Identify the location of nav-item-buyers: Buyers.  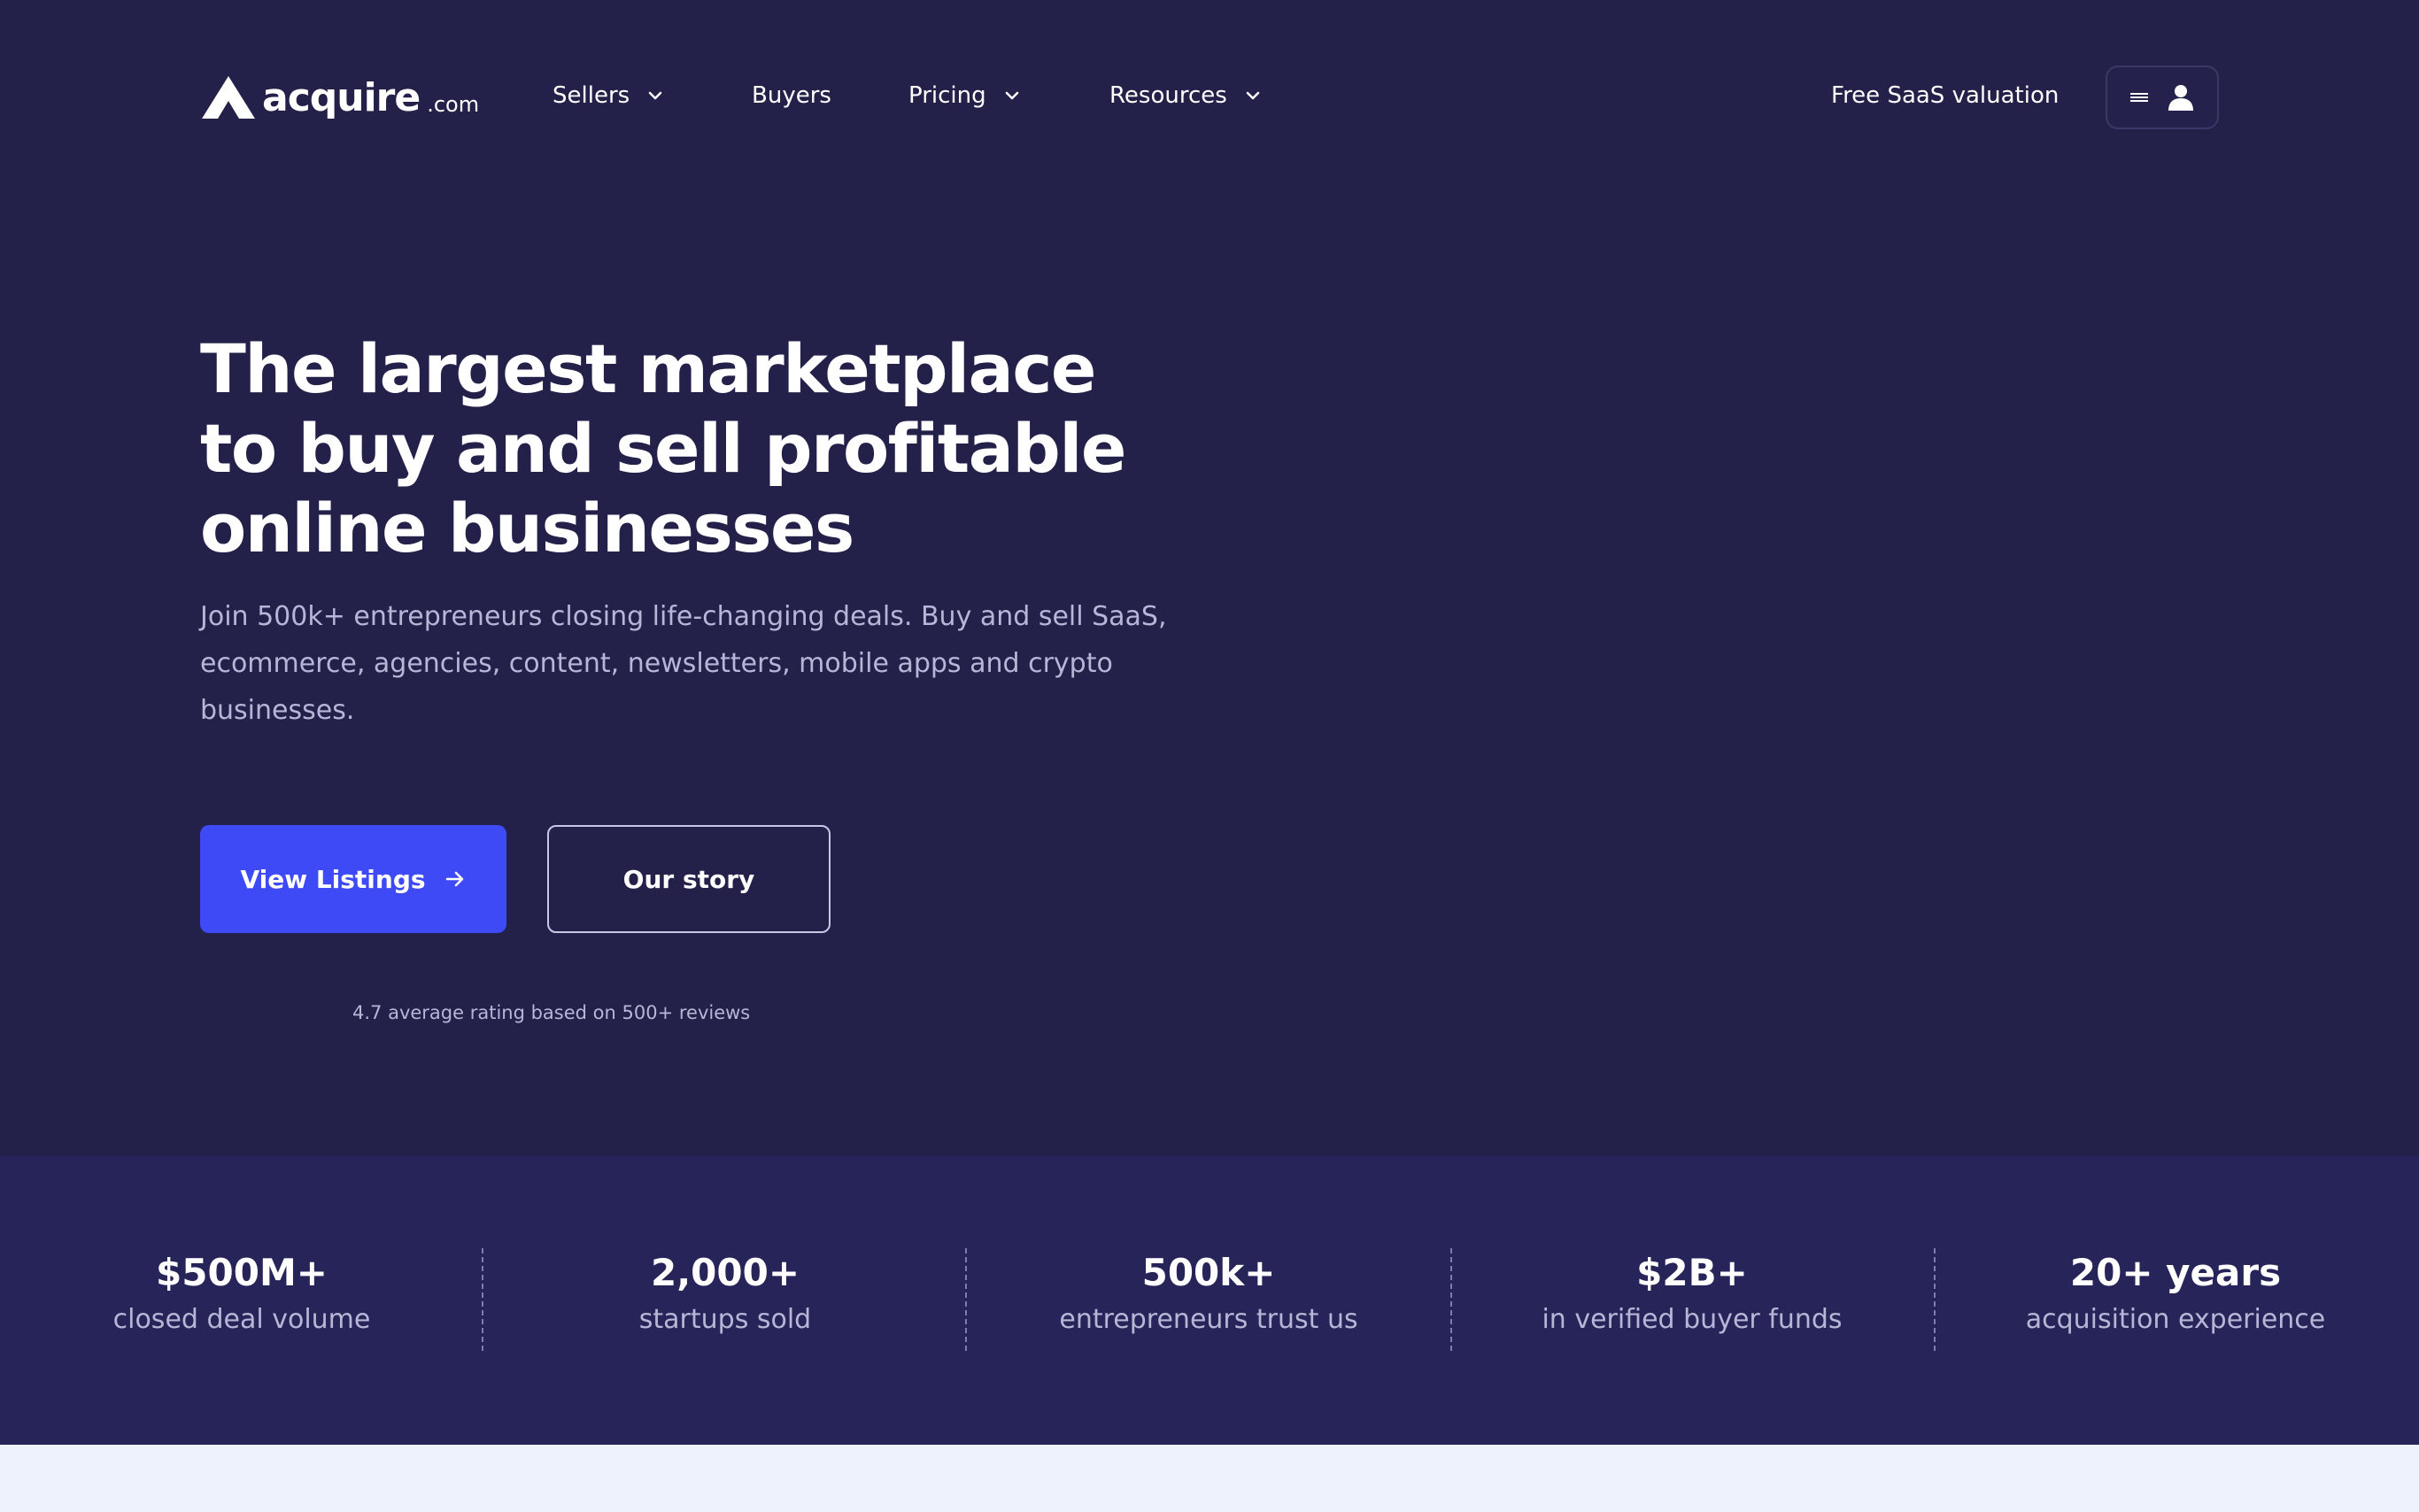
(791, 95).